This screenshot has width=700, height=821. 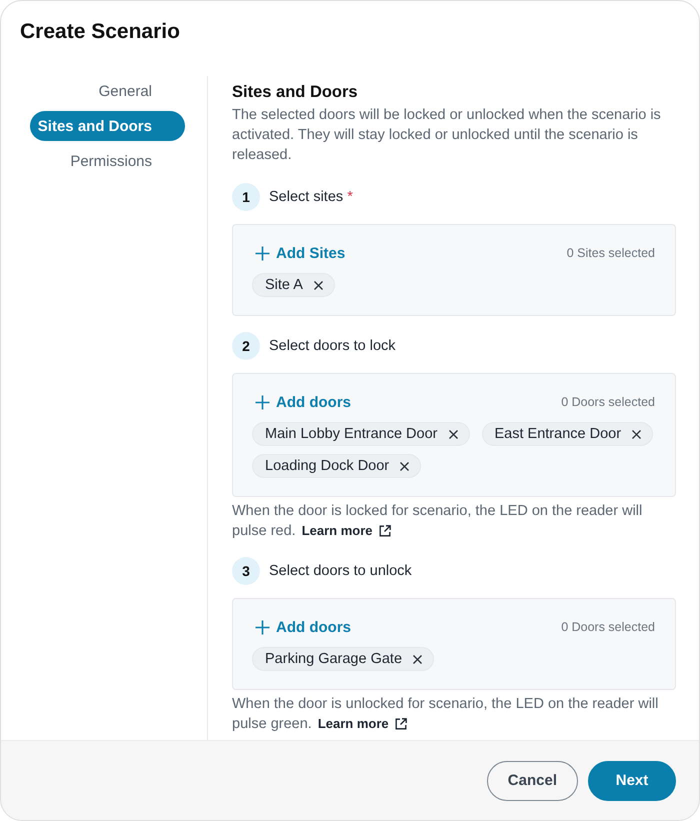 What do you see at coordinates (332, 346) in the screenshot?
I see `step-label: Select doors to lock` at bounding box center [332, 346].